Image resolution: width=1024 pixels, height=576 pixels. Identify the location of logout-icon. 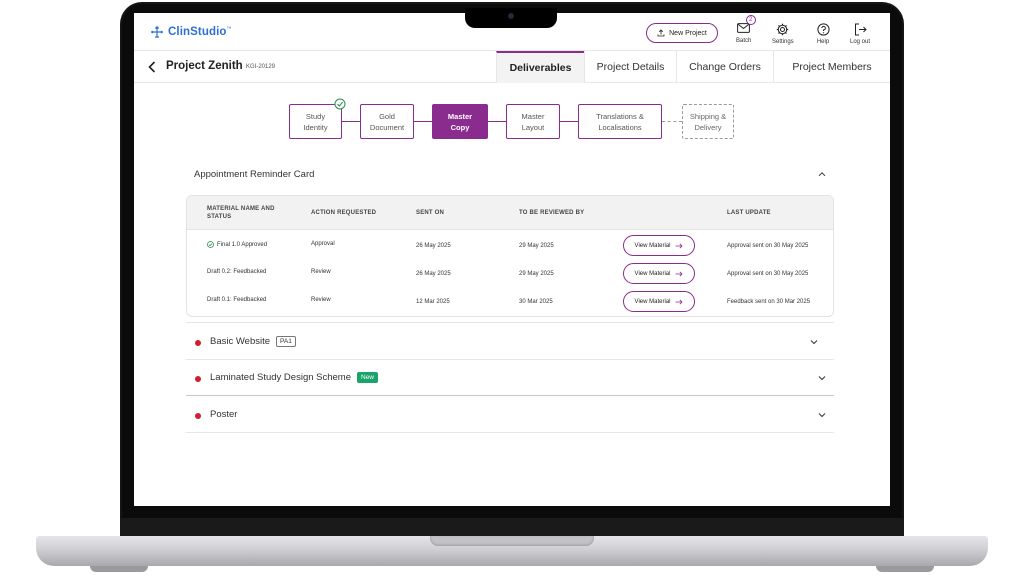
(860, 29).